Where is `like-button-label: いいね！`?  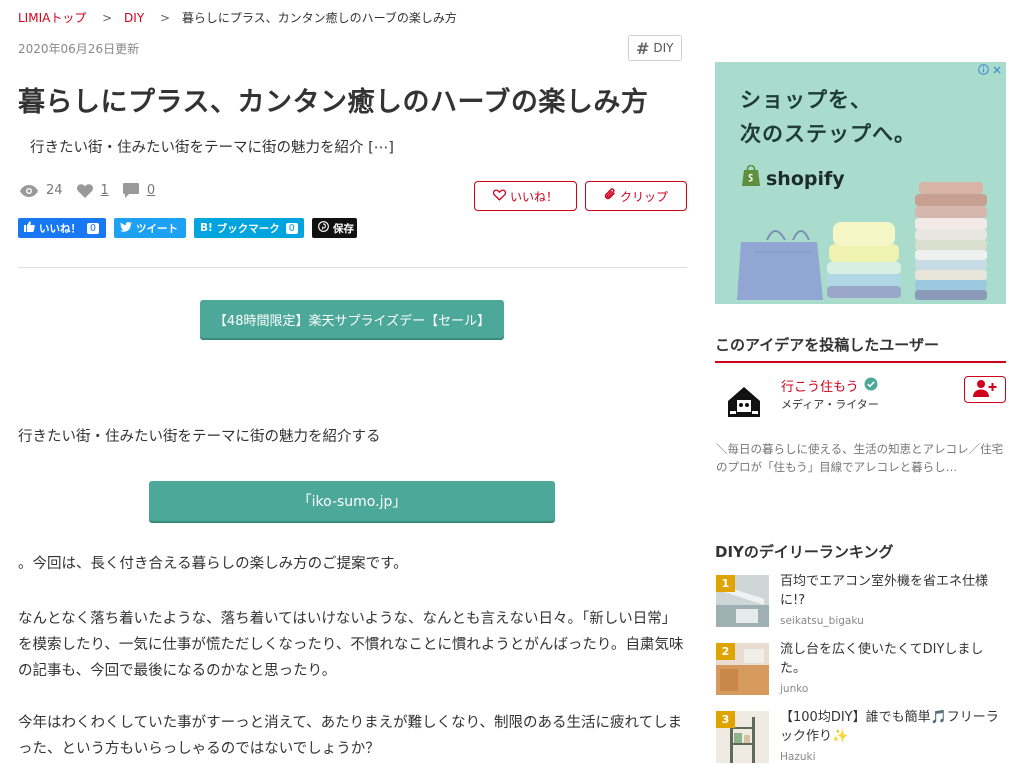 like-button-label: いいね！ is located at coordinates (533, 196).